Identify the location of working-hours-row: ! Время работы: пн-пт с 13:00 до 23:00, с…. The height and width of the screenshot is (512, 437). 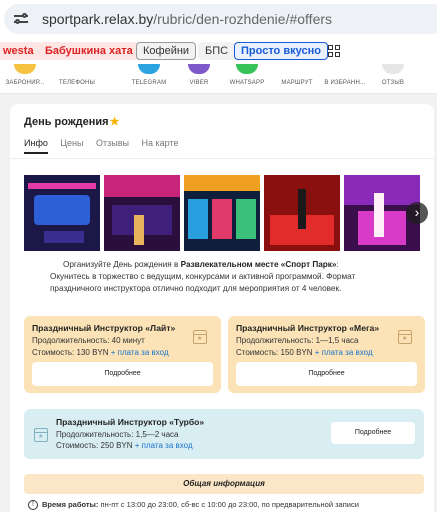
(230, 505).